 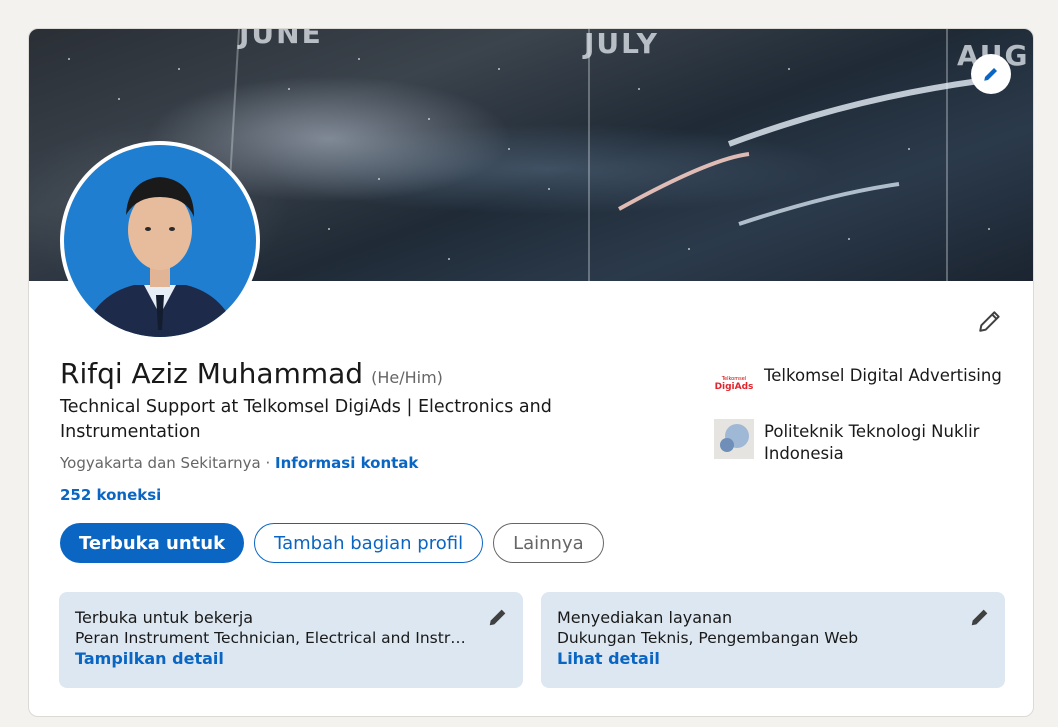 I want to click on org-name: Politeknik Teknologi Nuklir Indonesia, so click(x=872, y=442).